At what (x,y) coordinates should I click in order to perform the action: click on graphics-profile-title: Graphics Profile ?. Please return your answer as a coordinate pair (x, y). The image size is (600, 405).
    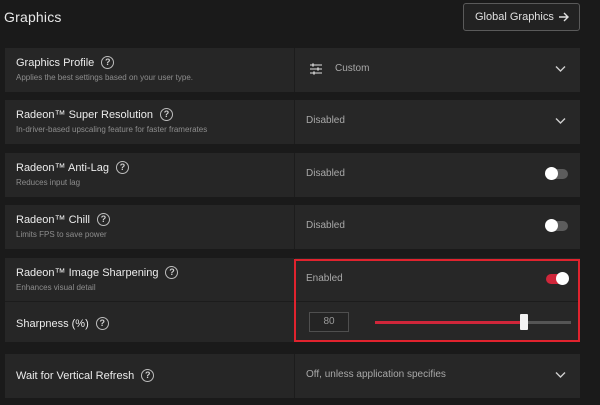
    Looking at the image, I should click on (65, 62).